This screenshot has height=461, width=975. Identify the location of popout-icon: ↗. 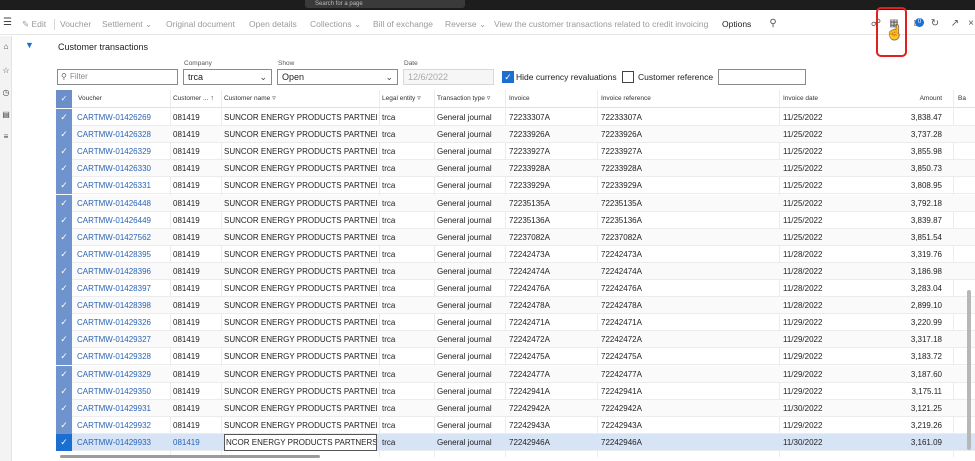
(955, 24).